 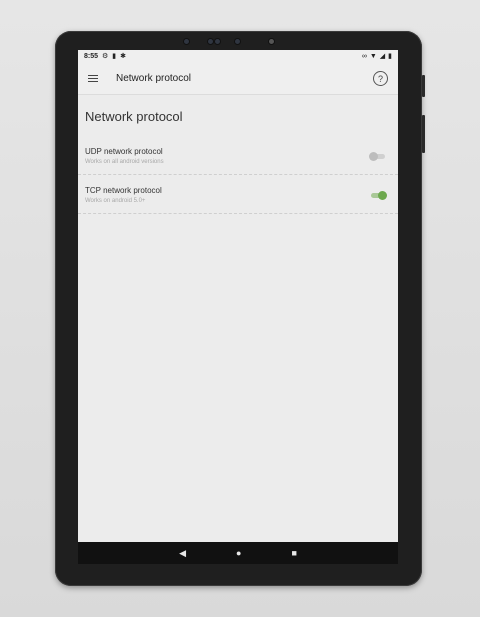 I want to click on section-title: Network protocol, so click(x=134, y=116).